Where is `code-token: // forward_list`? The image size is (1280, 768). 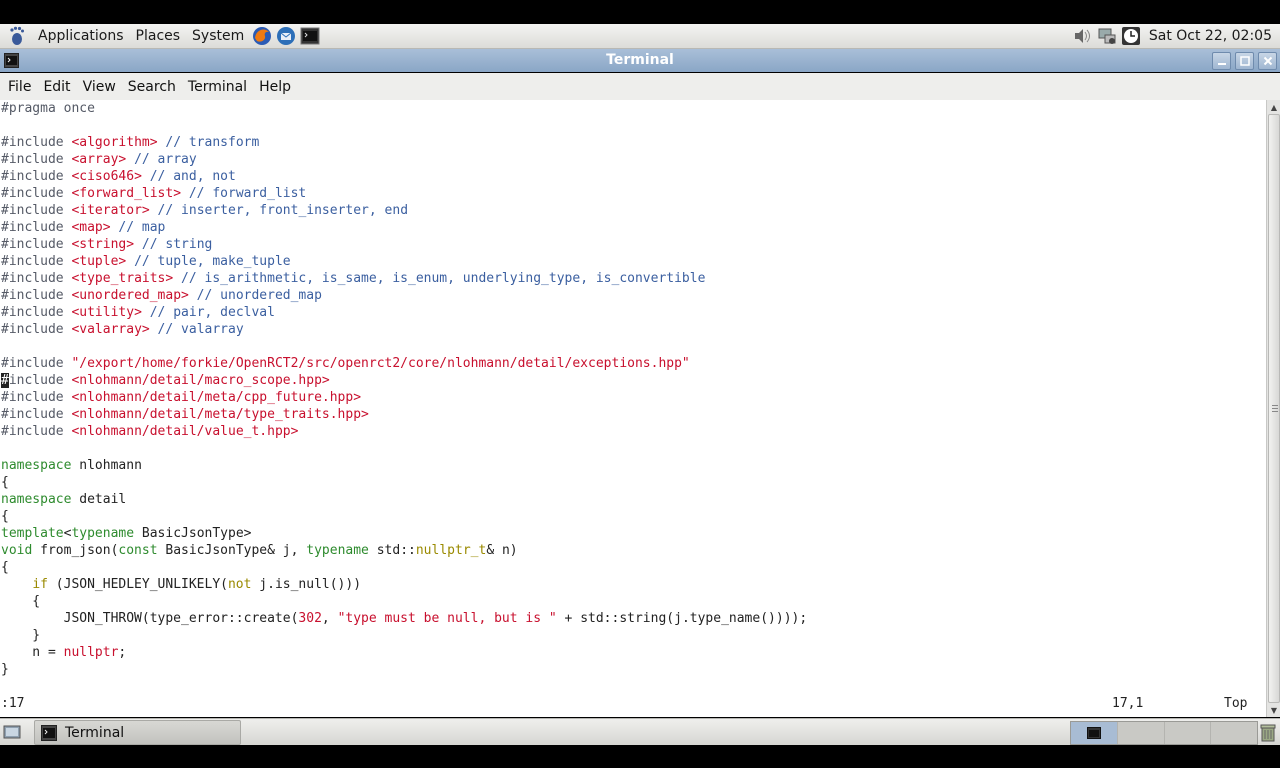 code-token: // forward_list is located at coordinates (244, 193).